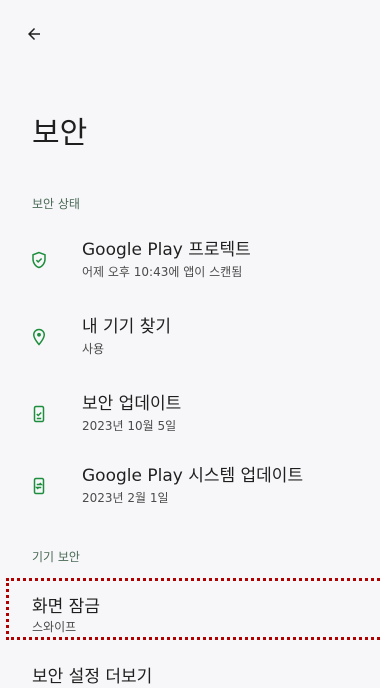  I want to click on page-title: 보안, so click(60, 133).